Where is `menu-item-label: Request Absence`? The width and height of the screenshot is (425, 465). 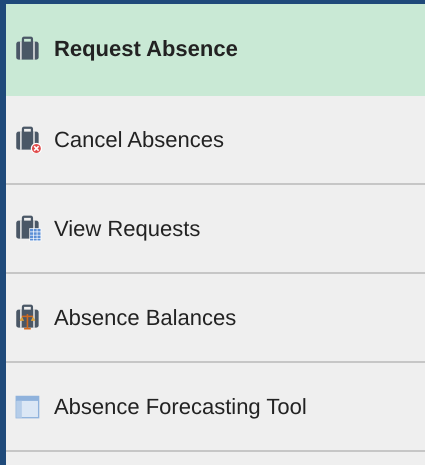 menu-item-label: Request Absence is located at coordinates (146, 49).